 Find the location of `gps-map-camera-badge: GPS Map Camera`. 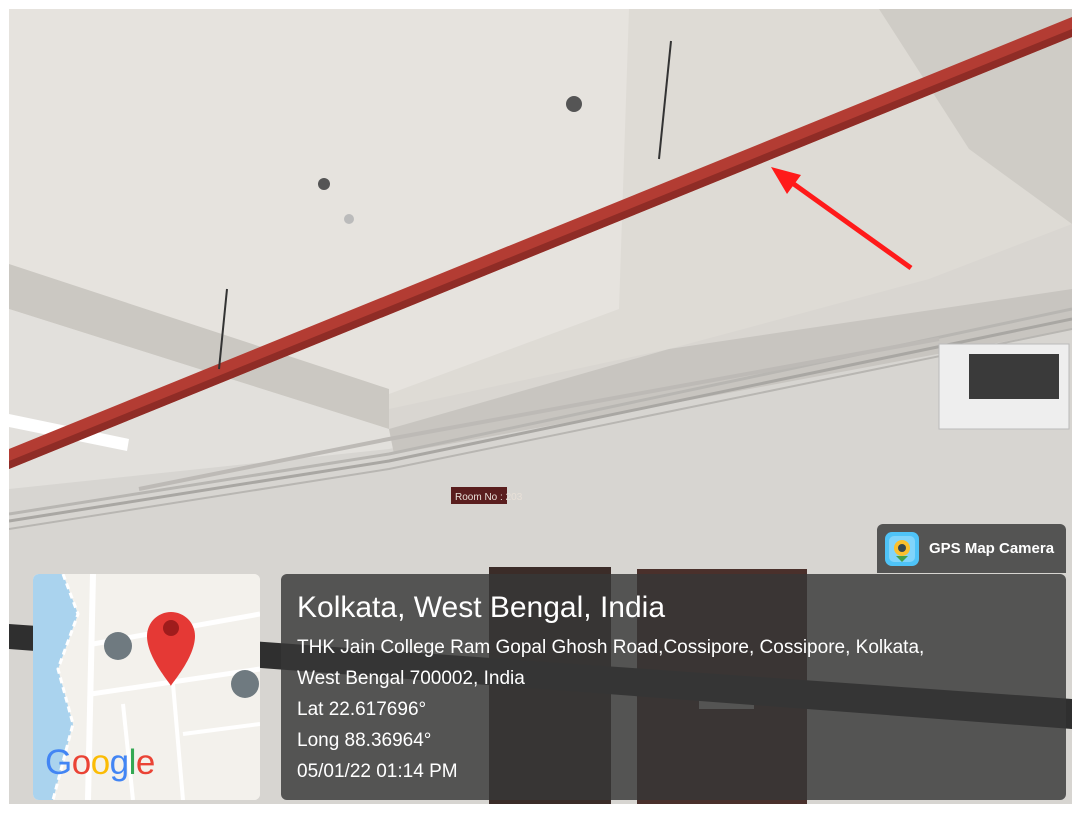

gps-map-camera-badge: GPS Map Camera is located at coordinates (971, 548).